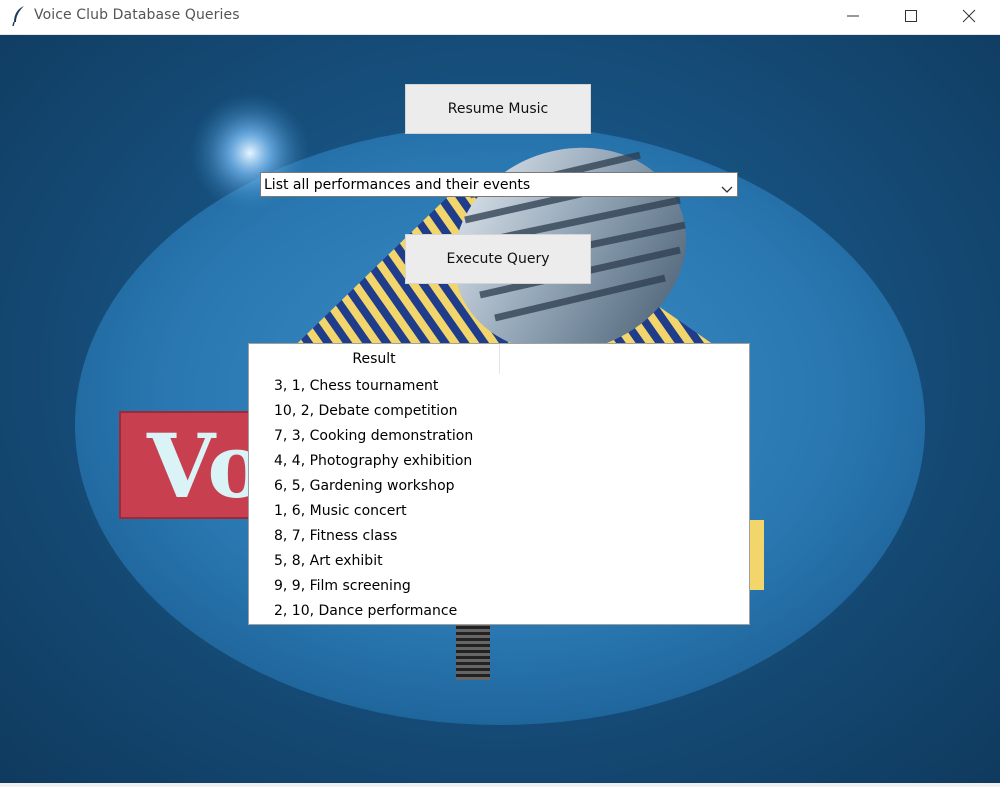 Image resolution: width=1000 pixels, height=787 pixels. Describe the element at coordinates (727, 186) in the screenshot. I see `chevron-down-icon` at that location.